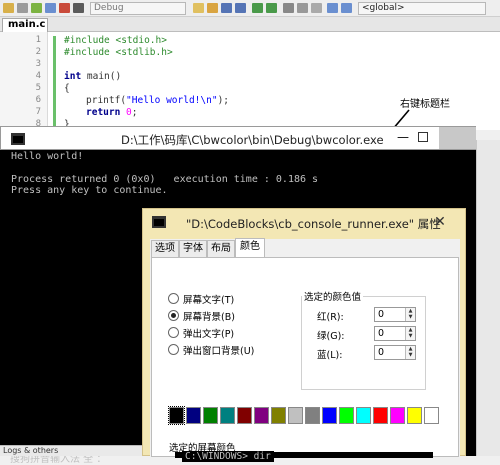 The image size is (500, 465). I want to click on blue-label: 蓝(L):, so click(330, 355).